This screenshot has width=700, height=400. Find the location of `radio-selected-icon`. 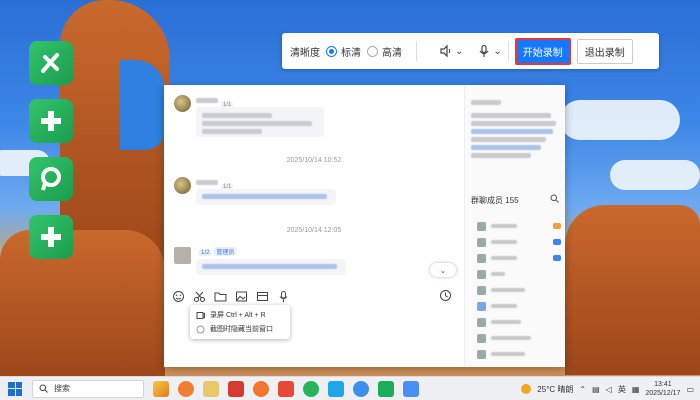

radio-selected-icon is located at coordinates (331, 51).